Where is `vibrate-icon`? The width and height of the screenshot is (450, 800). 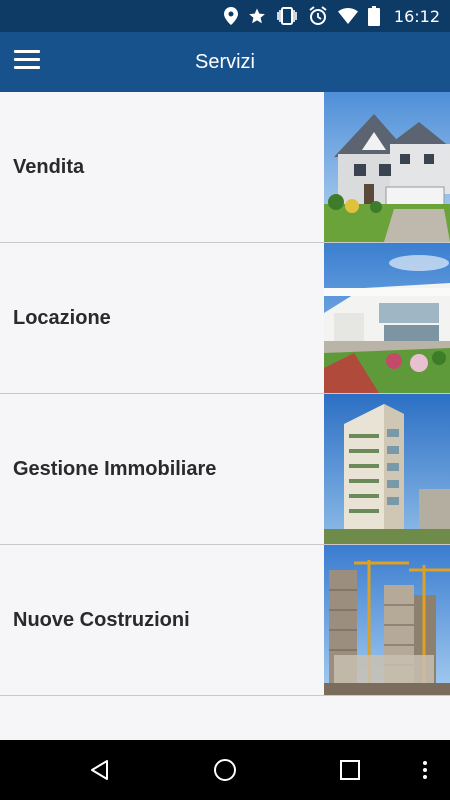 vibrate-icon is located at coordinates (287, 16).